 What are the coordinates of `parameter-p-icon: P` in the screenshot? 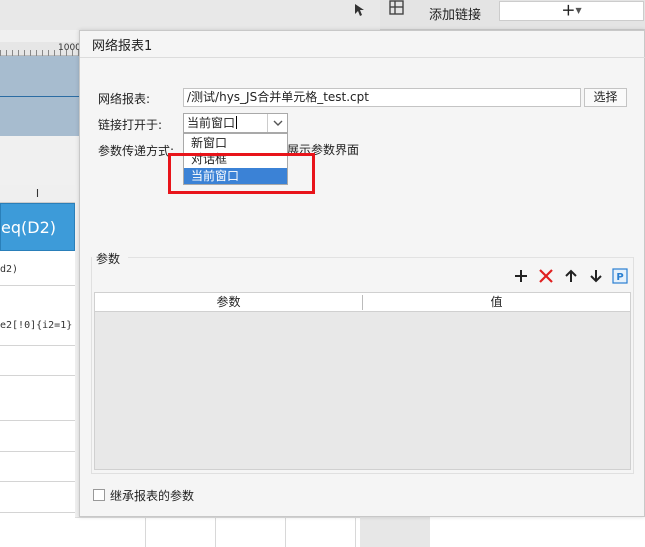 It's located at (620, 276).